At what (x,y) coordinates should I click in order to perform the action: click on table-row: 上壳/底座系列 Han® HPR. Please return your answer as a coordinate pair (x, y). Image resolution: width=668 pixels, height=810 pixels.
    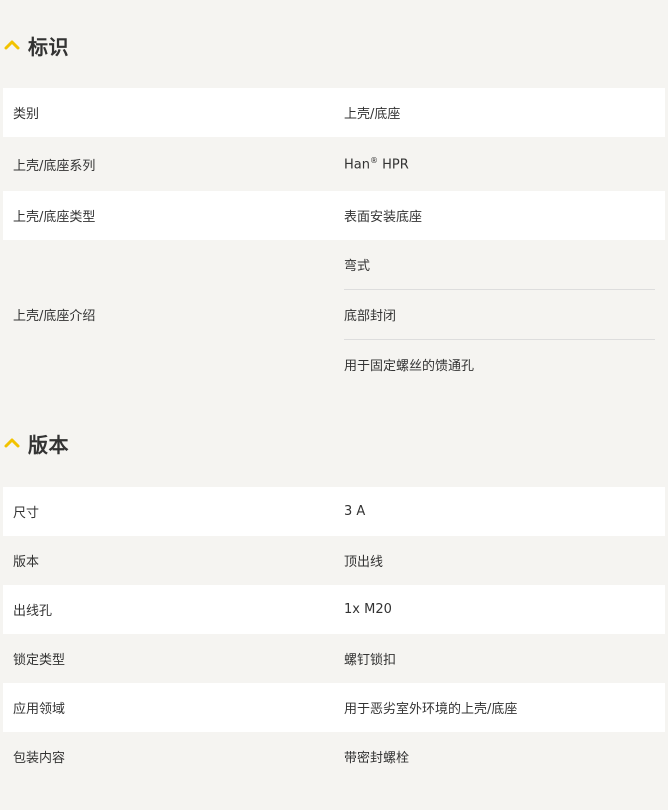
    Looking at the image, I should click on (334, 164).